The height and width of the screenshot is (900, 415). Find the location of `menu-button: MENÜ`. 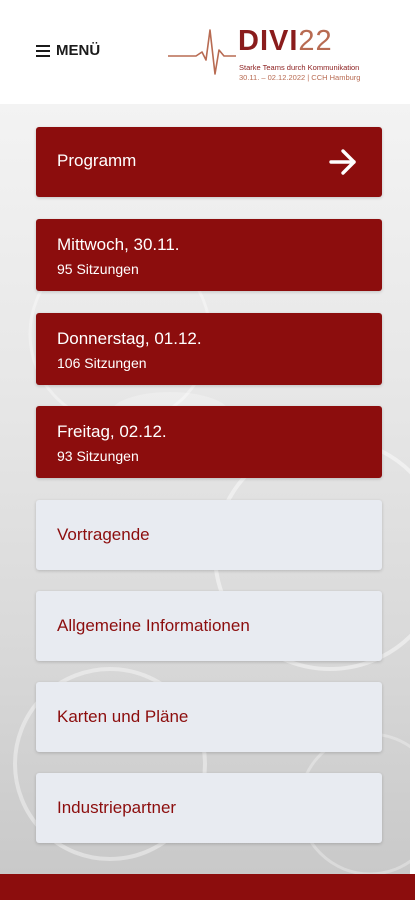

menu-button: MENÜ is located at coordinates (68, 50).